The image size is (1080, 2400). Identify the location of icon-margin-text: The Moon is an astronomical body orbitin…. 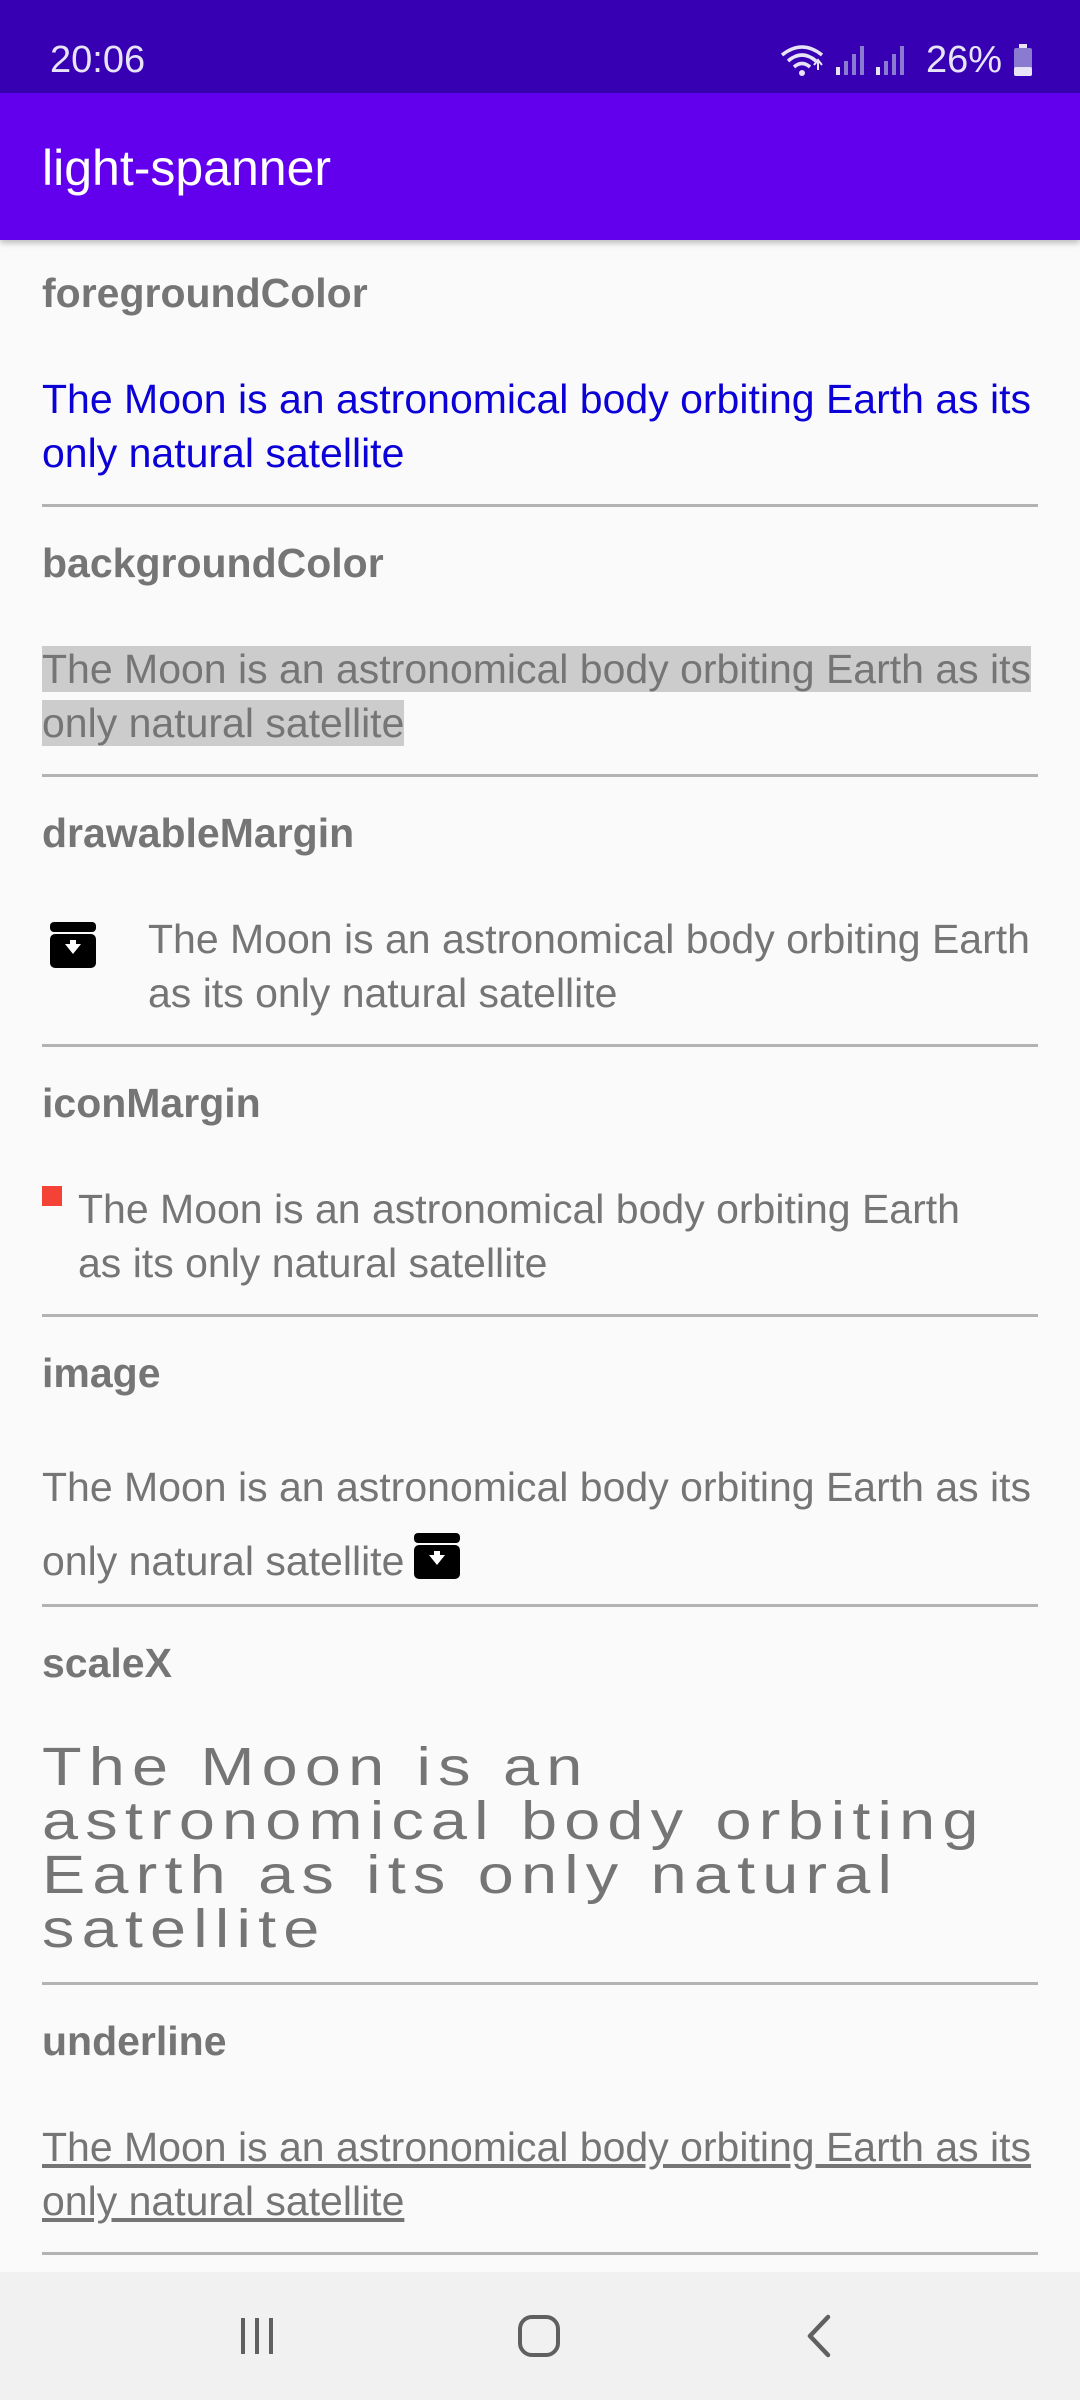
(519, 1236).